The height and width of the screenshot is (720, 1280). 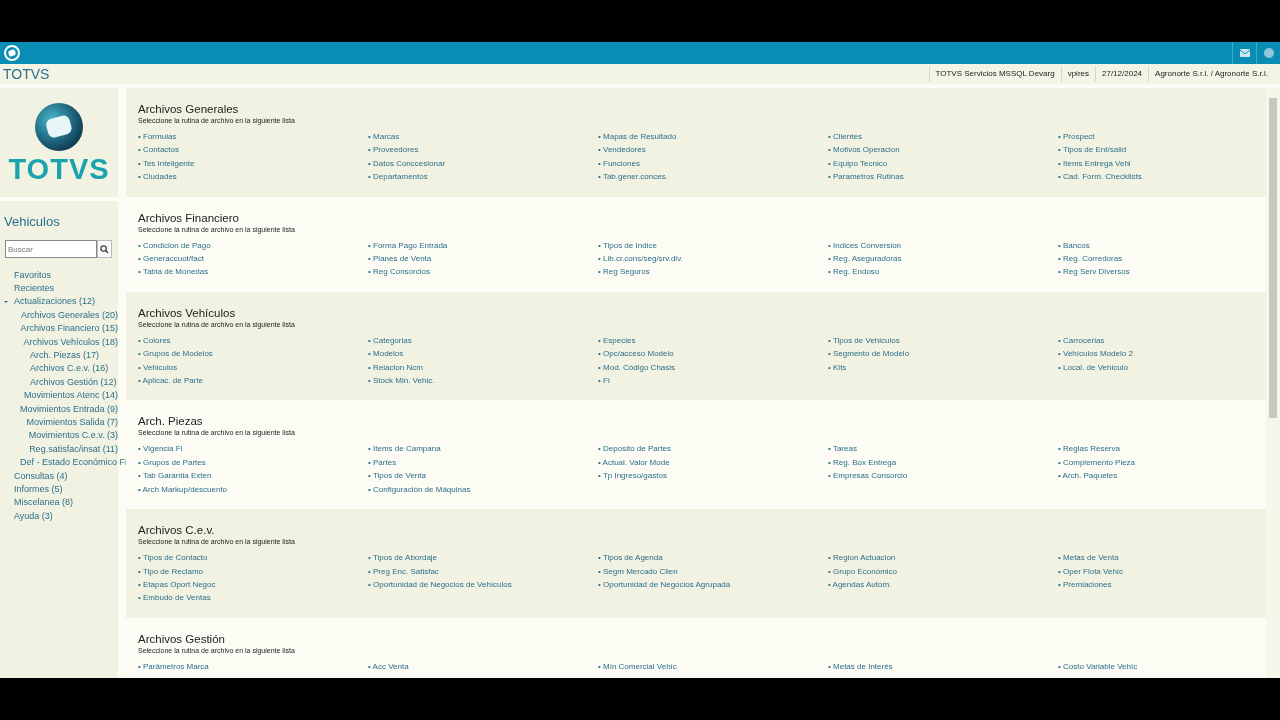 I want to click on routine-link: • Embudo de Ventas, so click(x=174, y=598).